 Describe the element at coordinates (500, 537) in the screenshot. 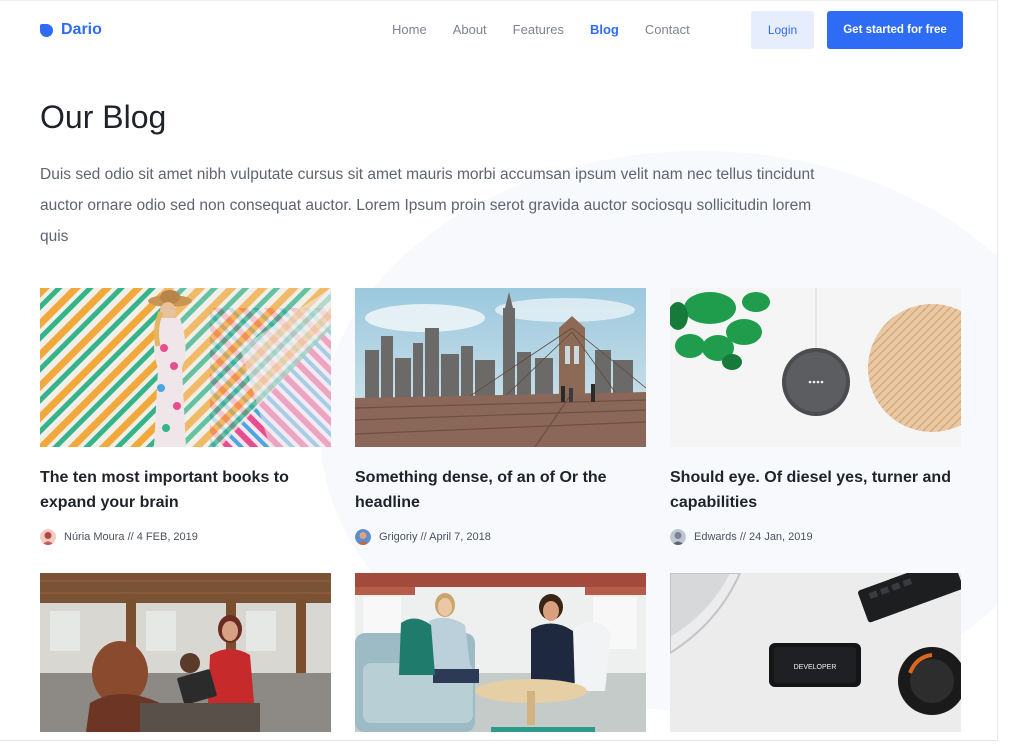

I see `post-meta: Grigoriy // April 7, 2018` at that location.